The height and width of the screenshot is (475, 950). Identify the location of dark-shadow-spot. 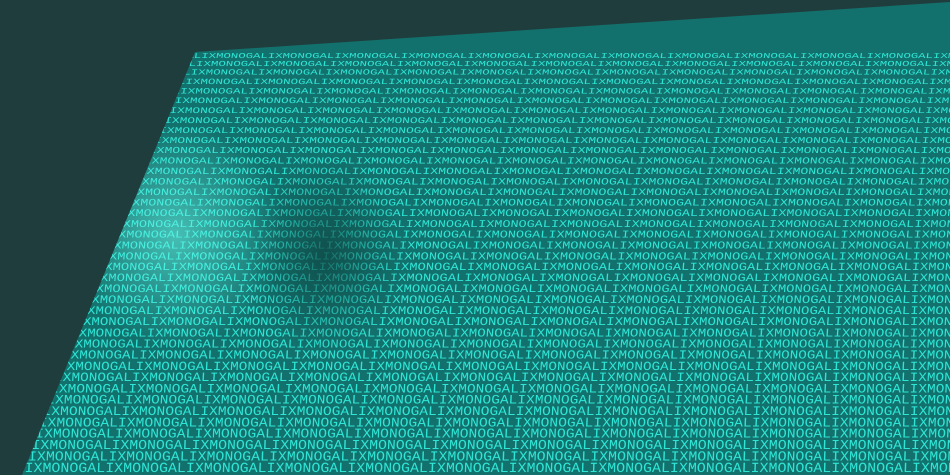
(325, 255).